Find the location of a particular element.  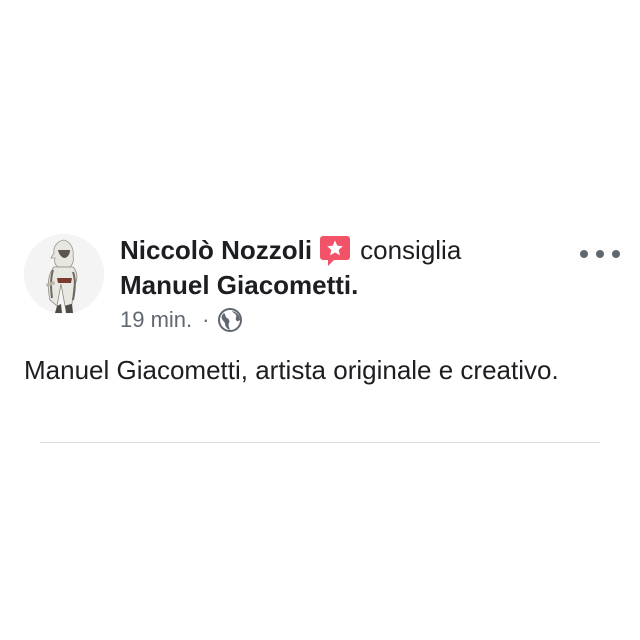

recommendation-star-icon is located at coordinates (335, 250).